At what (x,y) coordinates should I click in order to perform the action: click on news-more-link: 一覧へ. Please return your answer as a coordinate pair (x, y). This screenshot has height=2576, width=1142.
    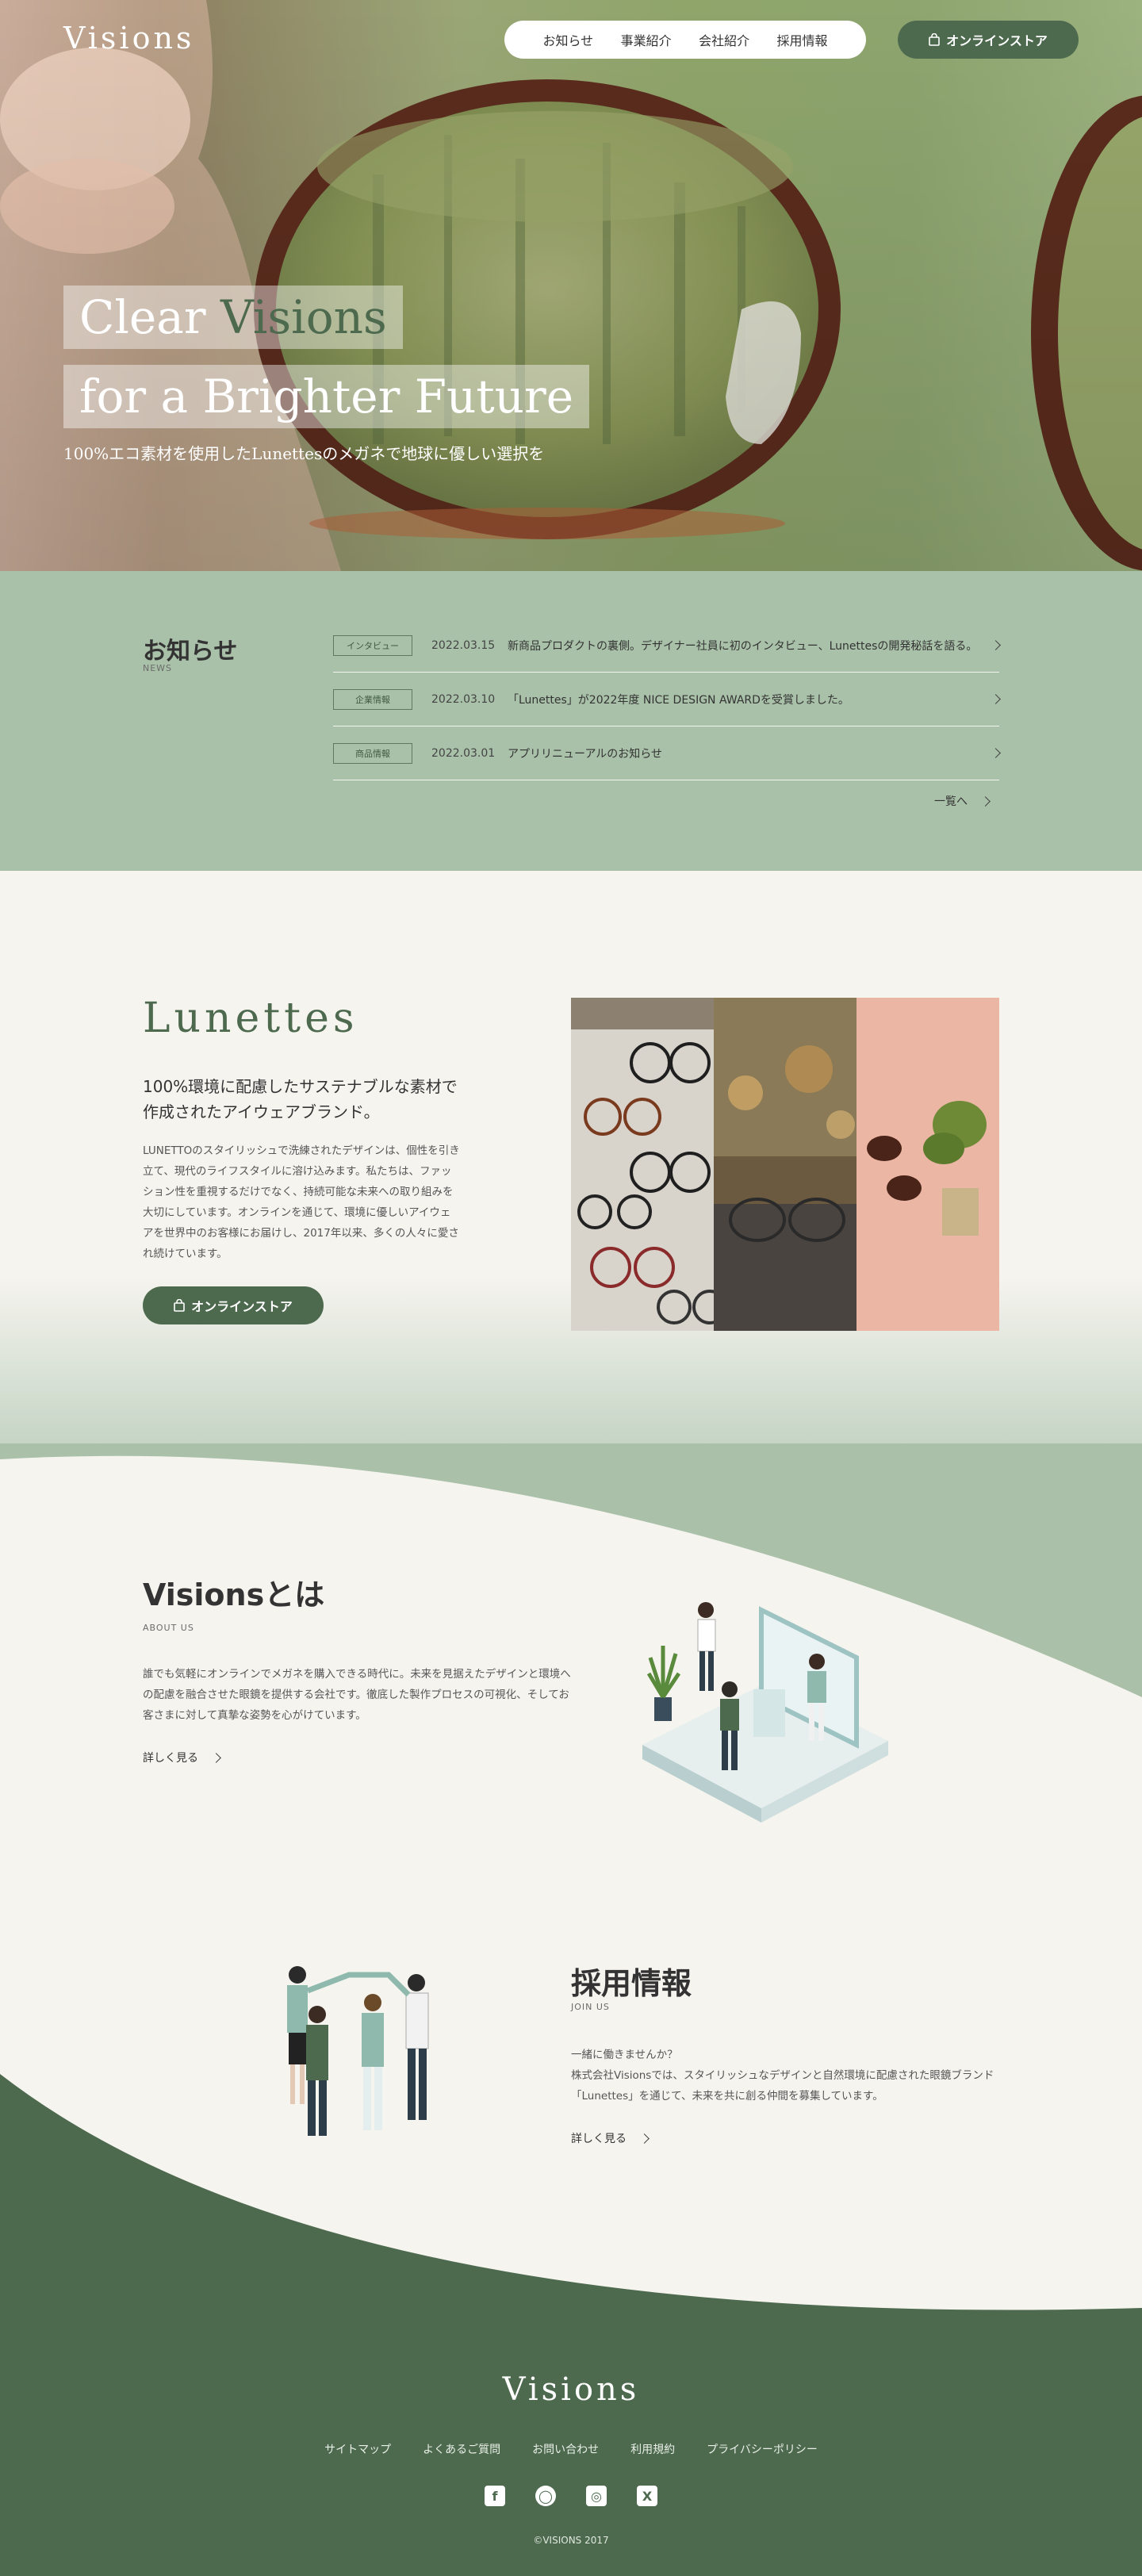
    Looking at the image, I should click on (962, 801).